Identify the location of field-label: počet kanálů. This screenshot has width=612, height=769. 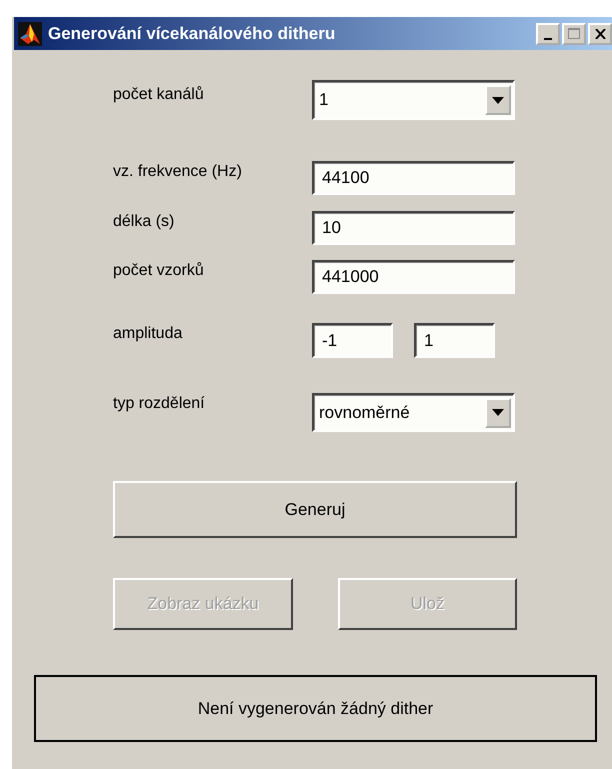
(159, 94).